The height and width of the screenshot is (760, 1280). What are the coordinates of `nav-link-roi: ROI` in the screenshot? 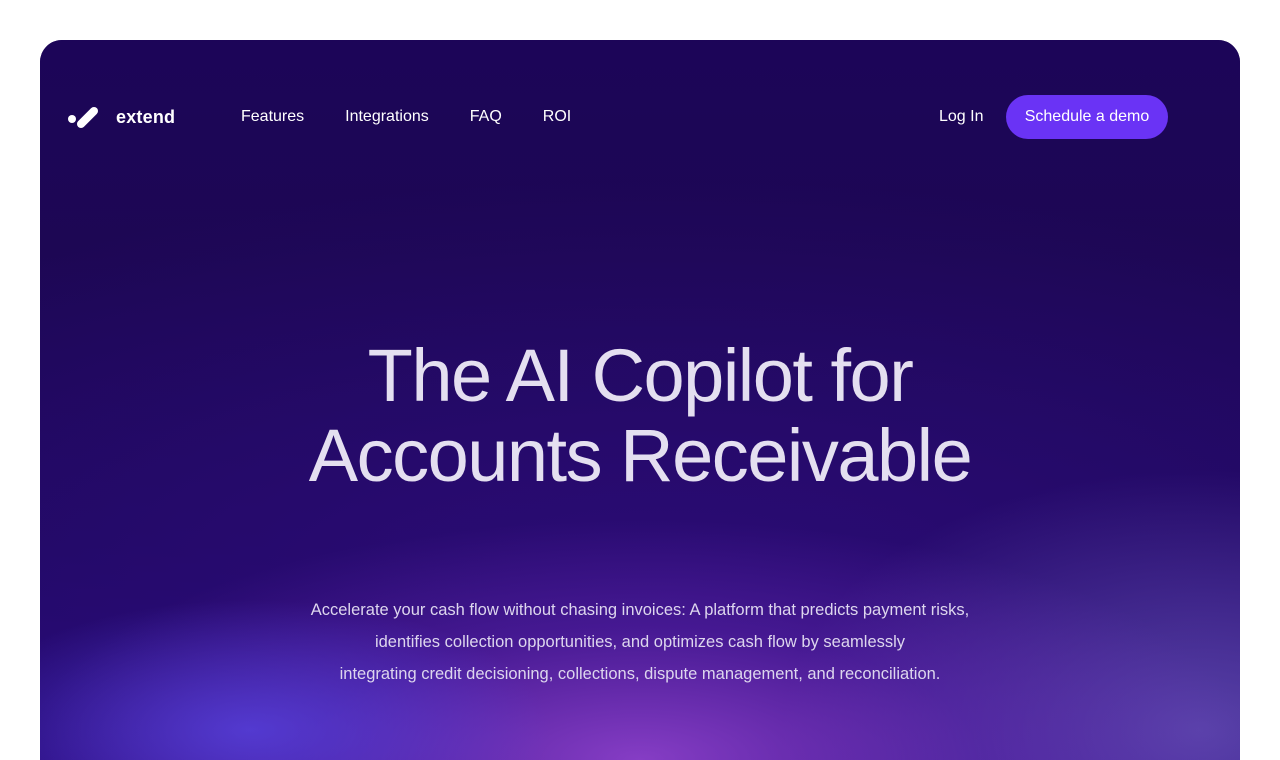 It's located at (557, 117).